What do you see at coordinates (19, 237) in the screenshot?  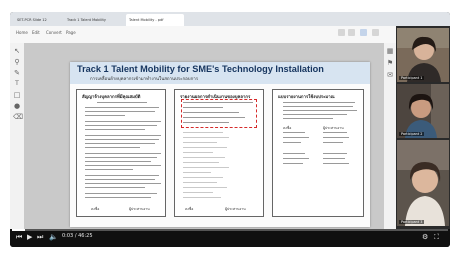 I see `prev-icon: ⏮` at bounding box center [19, 237].